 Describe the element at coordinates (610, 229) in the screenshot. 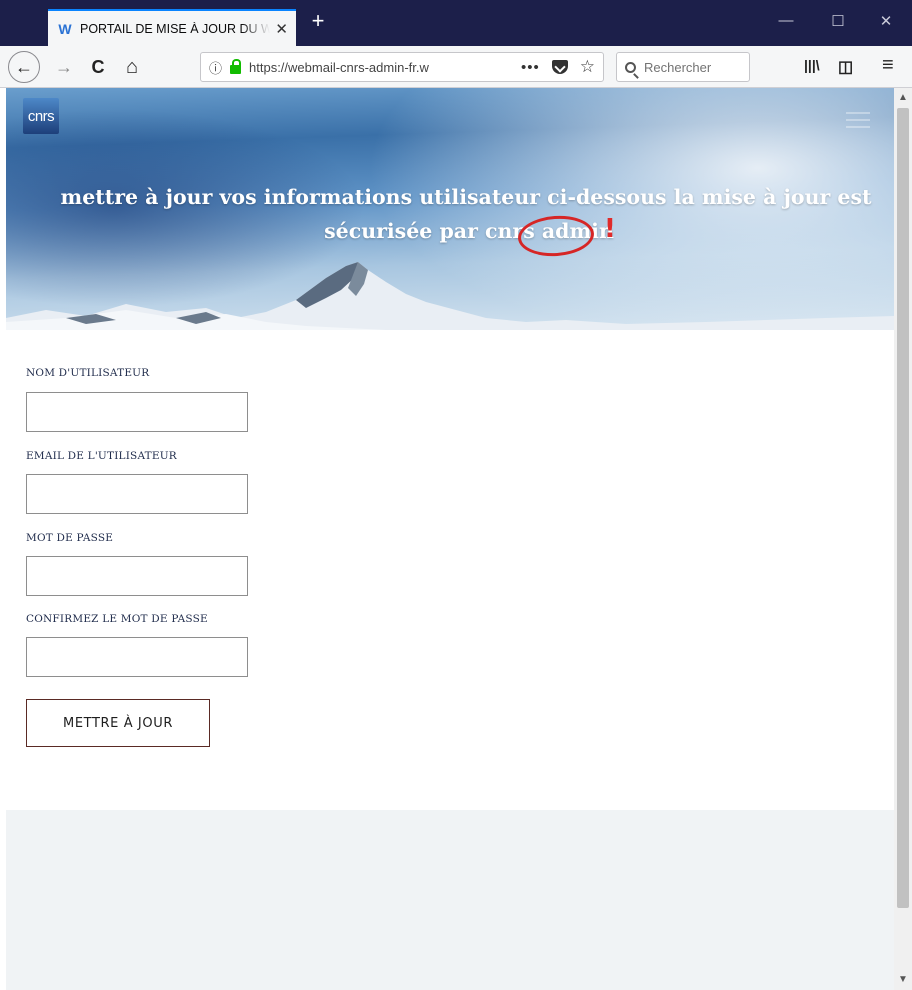

I see `exclamation-annotation: !` at that location.